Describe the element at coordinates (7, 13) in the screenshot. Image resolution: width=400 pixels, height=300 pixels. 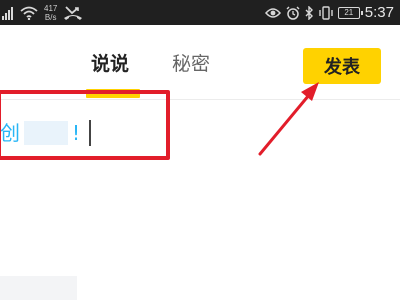
I see `signal-icon` at that location.